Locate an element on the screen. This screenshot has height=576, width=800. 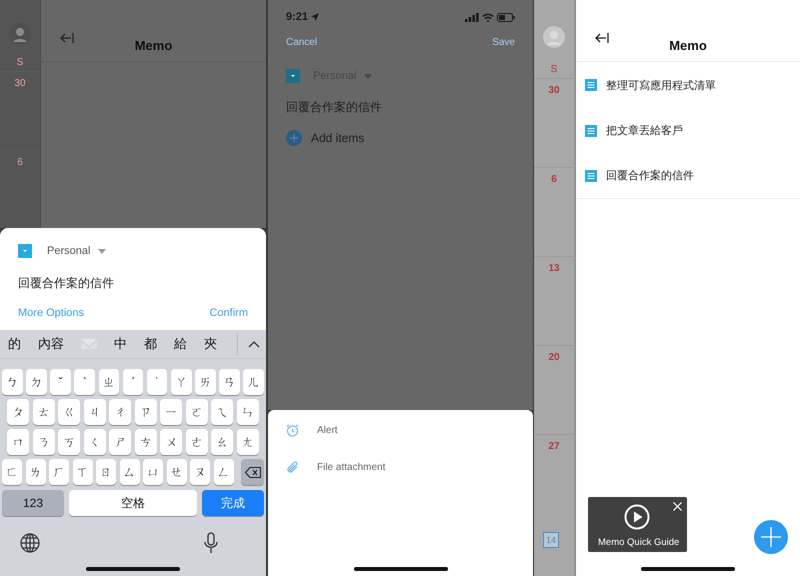
paperclip-icon is located at coordinates (292, 467).